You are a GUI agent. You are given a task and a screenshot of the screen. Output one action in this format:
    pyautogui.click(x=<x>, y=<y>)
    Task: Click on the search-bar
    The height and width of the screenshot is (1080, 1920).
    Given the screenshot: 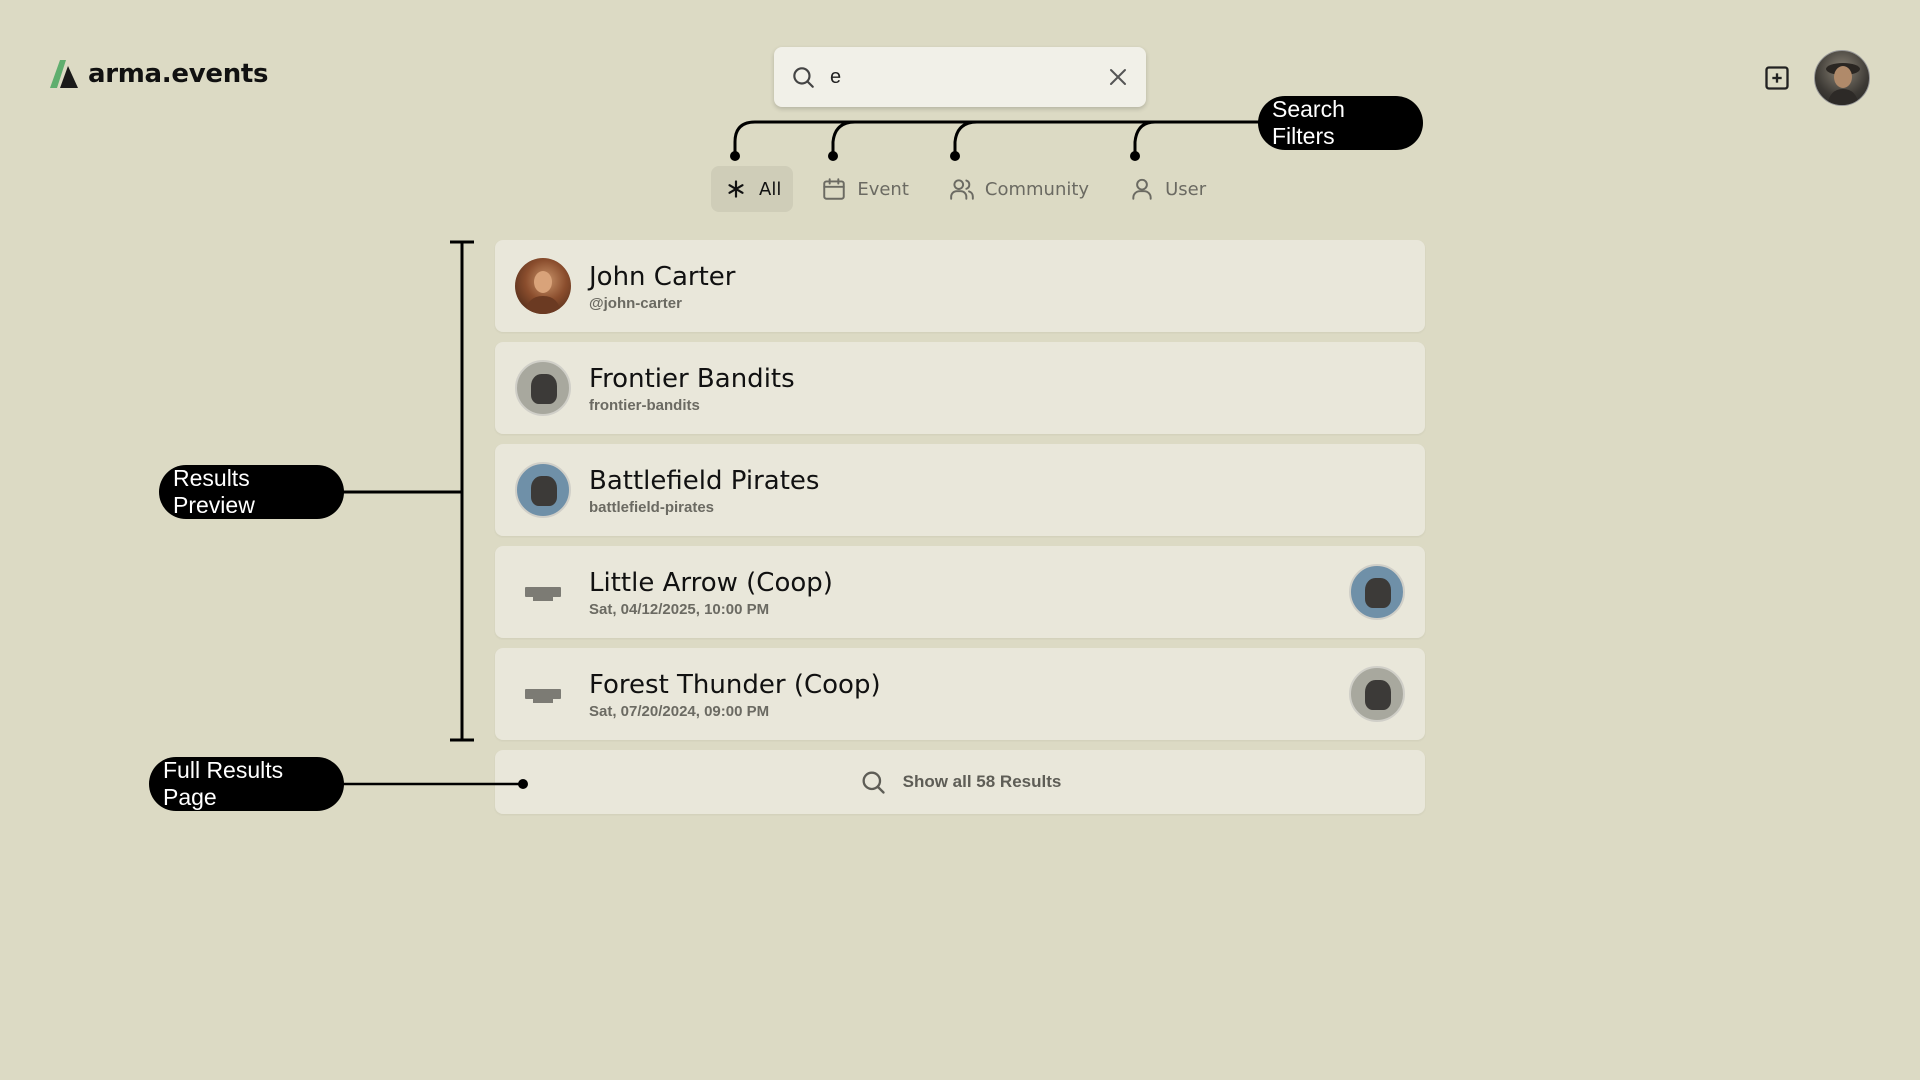 What is the action you would take?
    pyautogui.click(x=960, y=77)
    